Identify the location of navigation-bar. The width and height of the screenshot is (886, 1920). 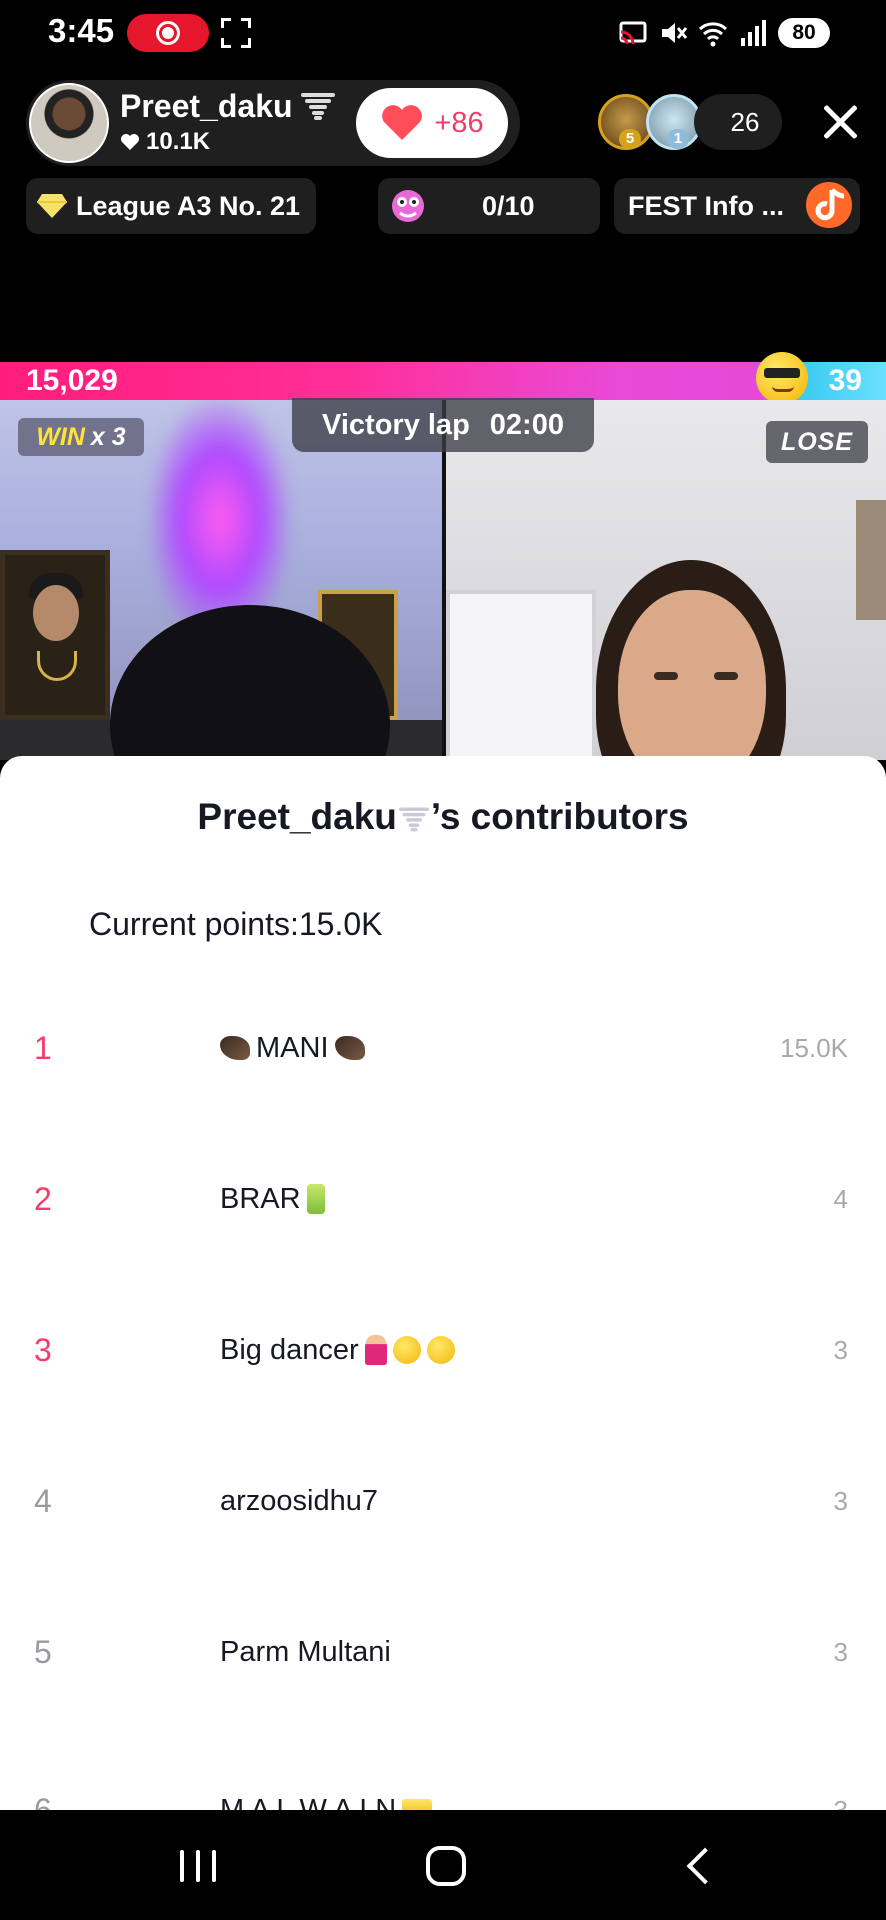
(443, 1865).